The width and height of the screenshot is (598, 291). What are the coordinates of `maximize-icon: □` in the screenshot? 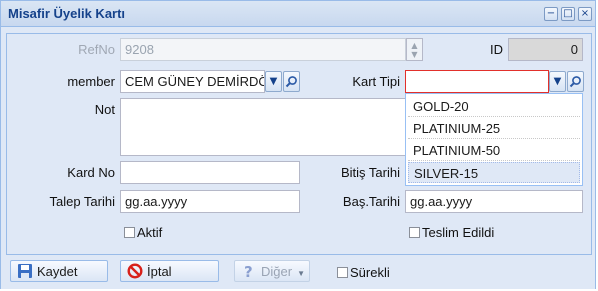 It's located at (568, 14).